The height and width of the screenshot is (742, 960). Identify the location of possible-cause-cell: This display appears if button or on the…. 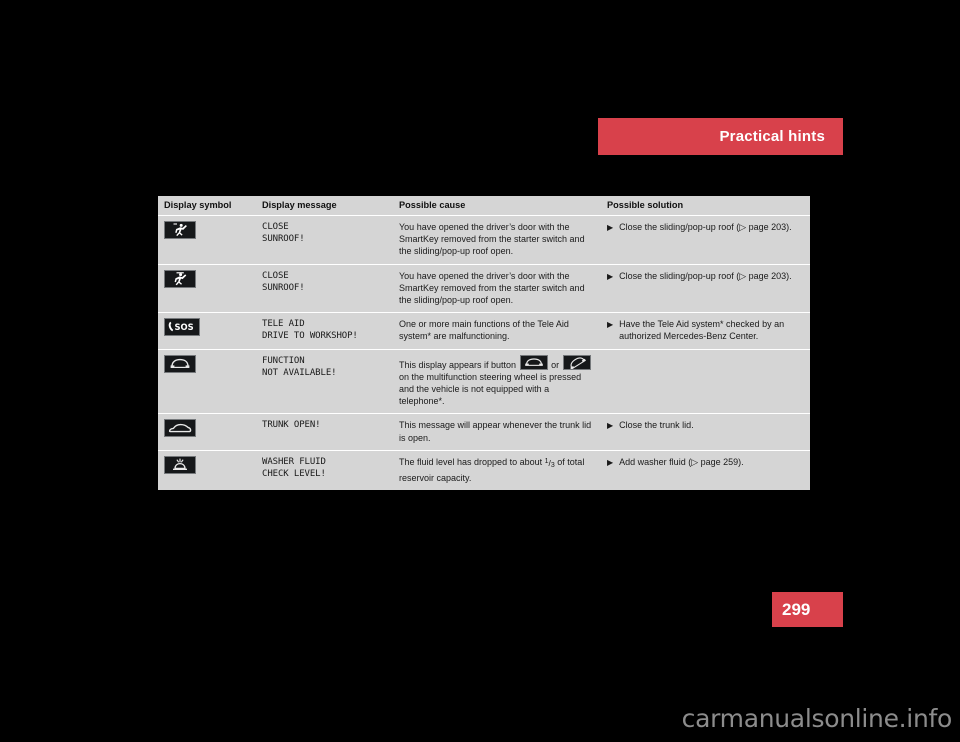
(497, 382).